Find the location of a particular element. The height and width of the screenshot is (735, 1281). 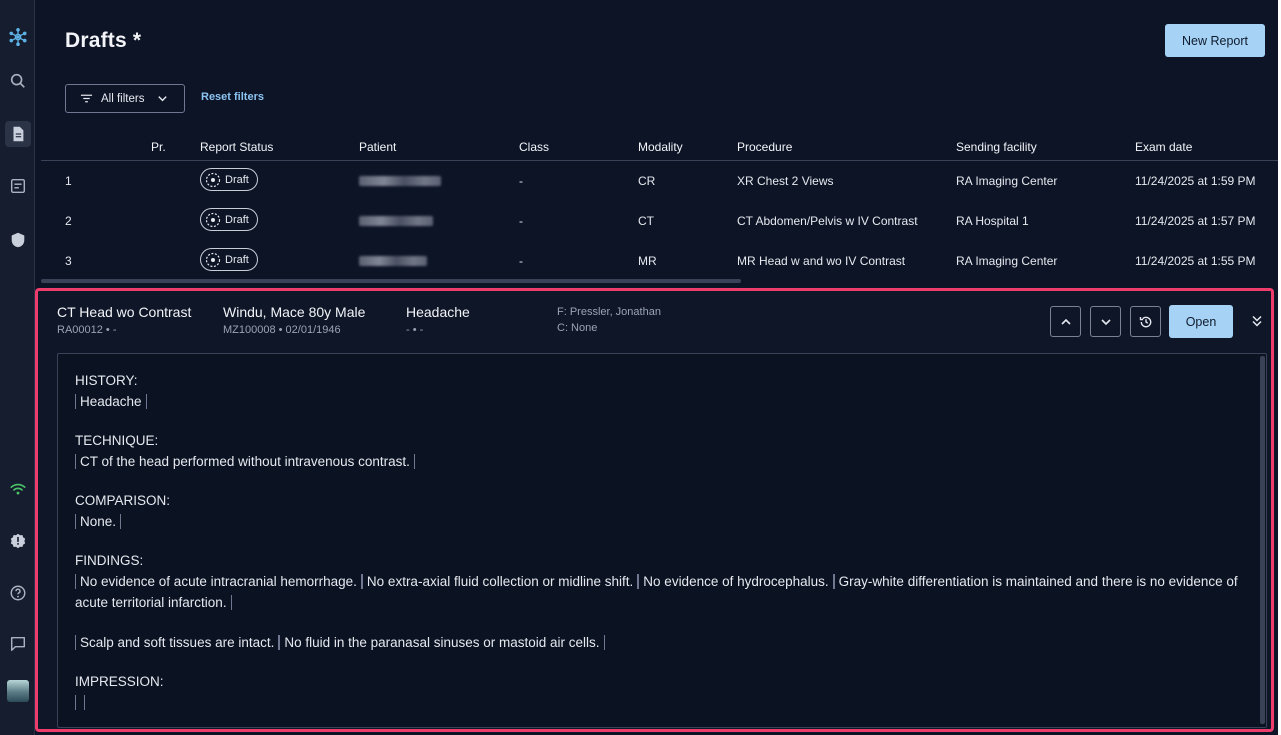

modality-cell: CT is located at coordinates (646, 221).